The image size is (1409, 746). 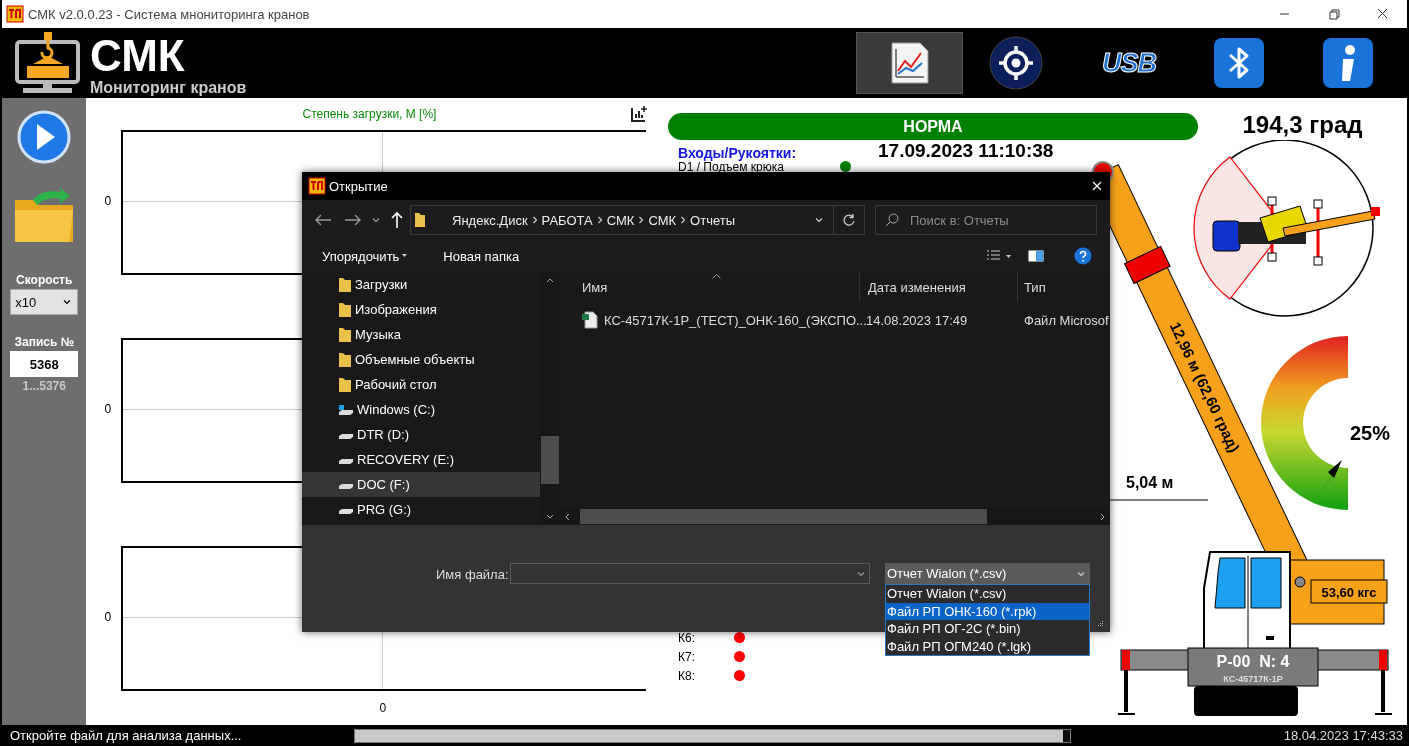 I want to click on navigation-item: DOC (F:), so click(x=421, y=484).